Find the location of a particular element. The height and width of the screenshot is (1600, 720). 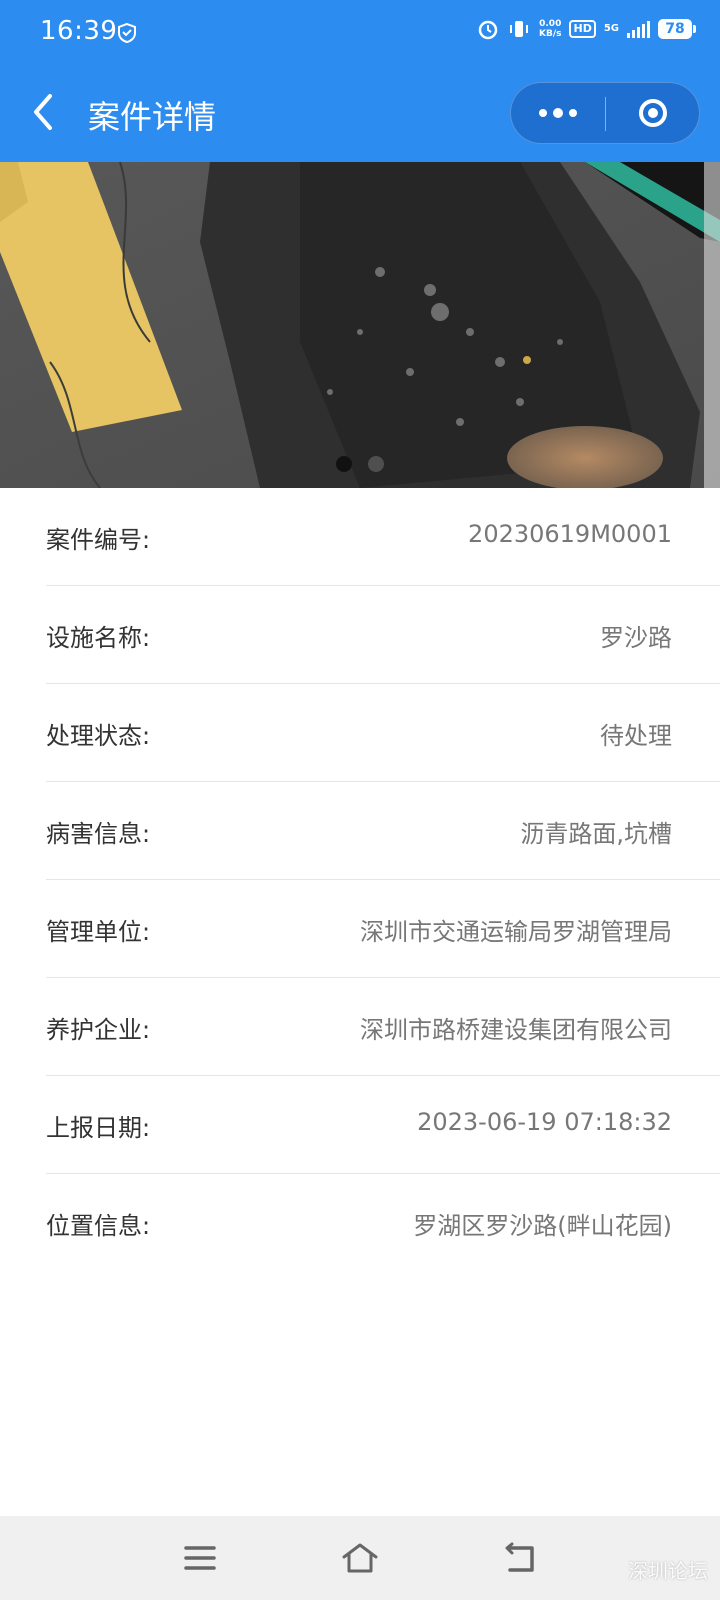

more-button is located at coordinates (558, 113).